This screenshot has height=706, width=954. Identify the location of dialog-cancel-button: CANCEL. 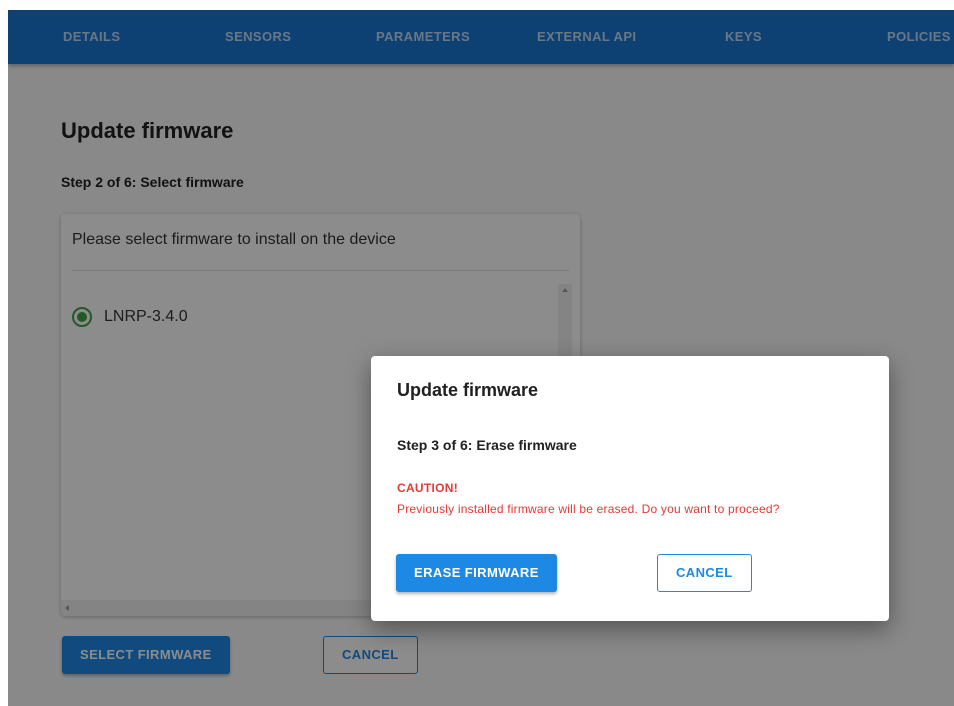
(704, 573).